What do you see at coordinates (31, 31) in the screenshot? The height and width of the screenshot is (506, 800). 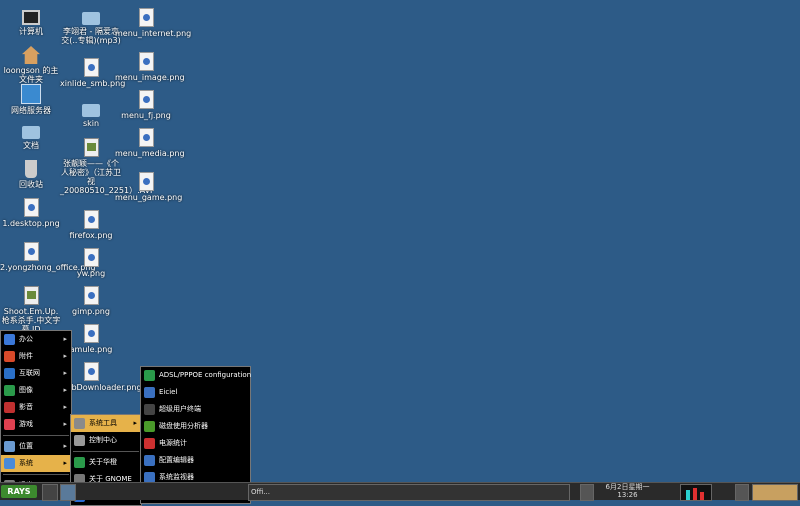 I see `desktop-icon-label: 计算机` at bounding box center [31, 31].